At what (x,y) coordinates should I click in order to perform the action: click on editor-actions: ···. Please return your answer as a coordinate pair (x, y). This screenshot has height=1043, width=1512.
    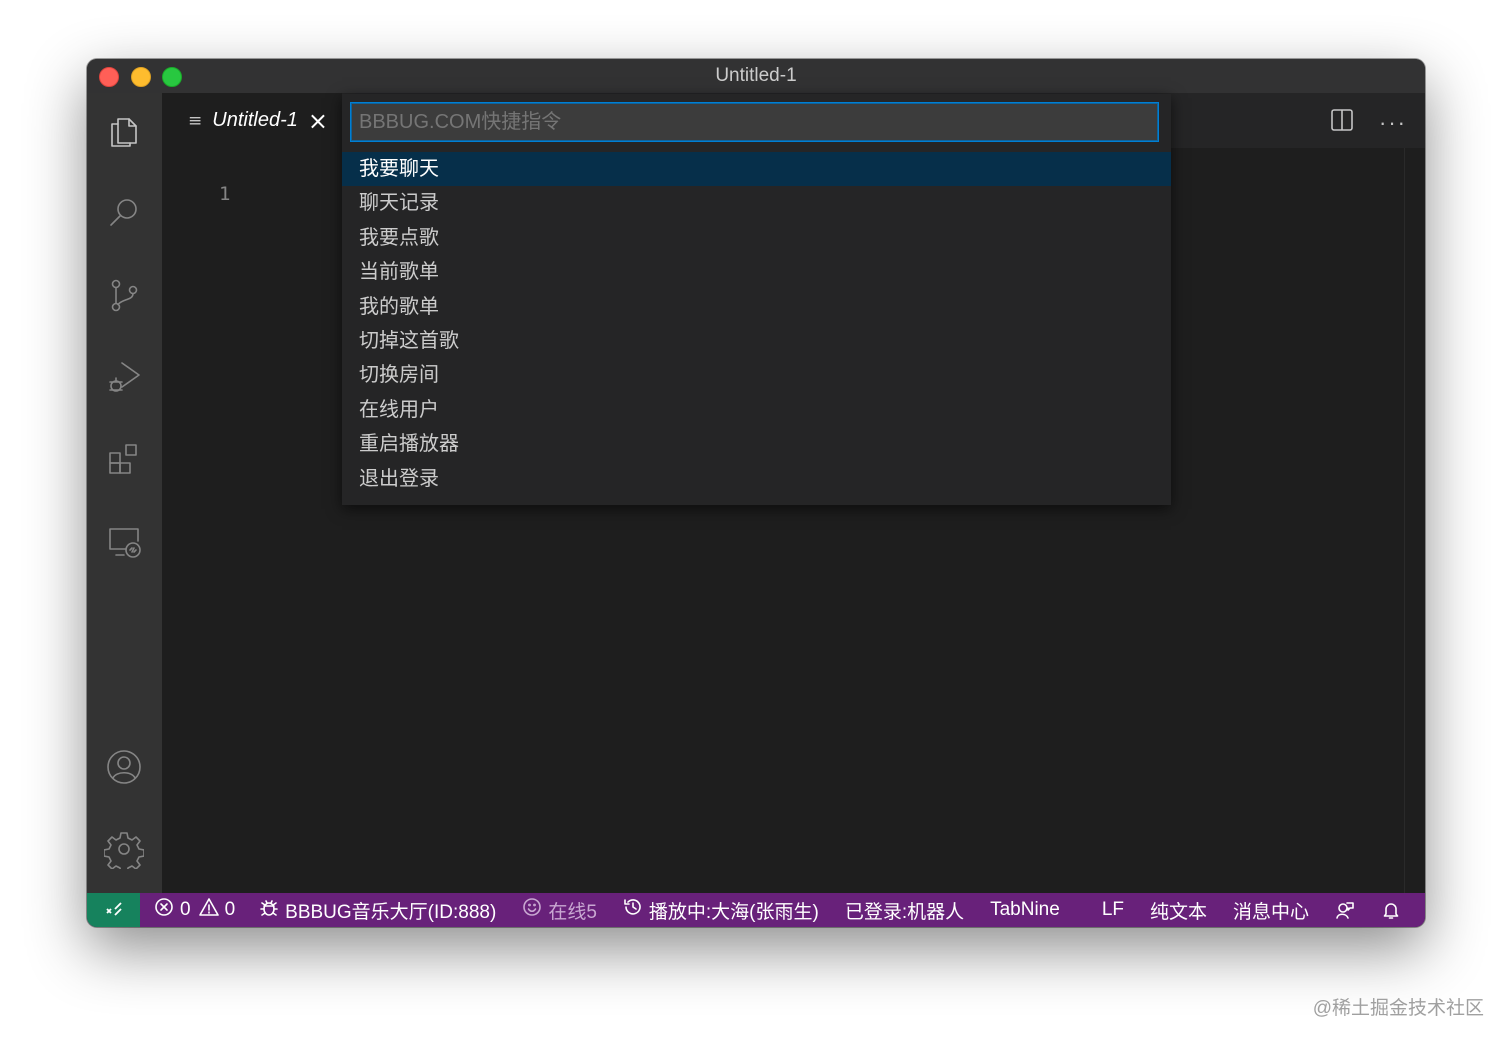
    Looking at the image, I should click on (1368, 122).